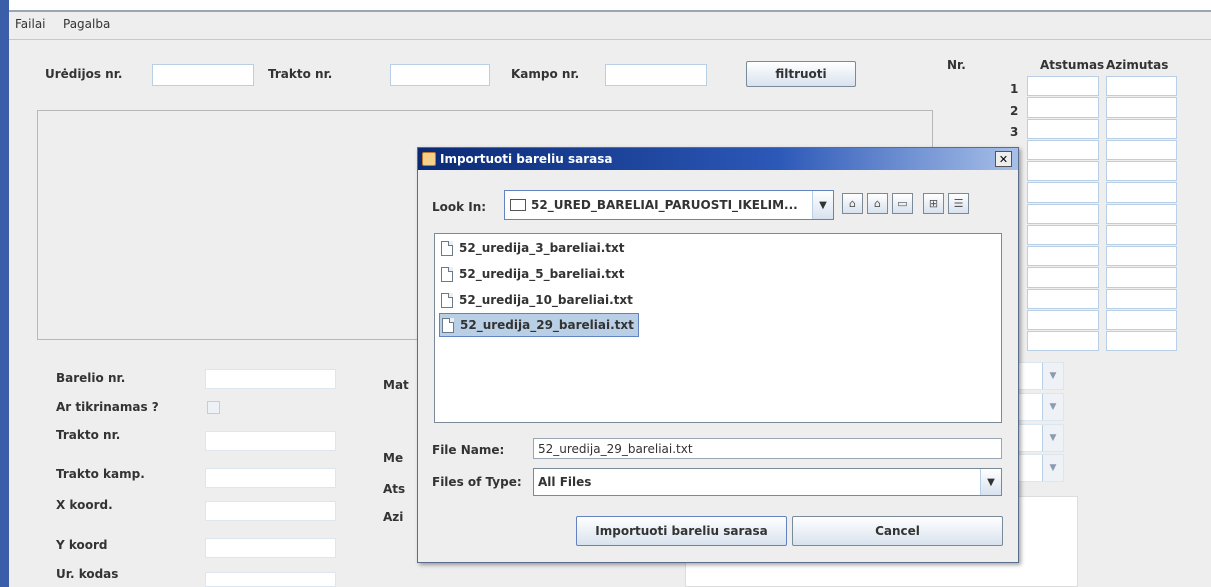 The image size is (1211, 587). I want to click on folder-icon, so click(518, 205).